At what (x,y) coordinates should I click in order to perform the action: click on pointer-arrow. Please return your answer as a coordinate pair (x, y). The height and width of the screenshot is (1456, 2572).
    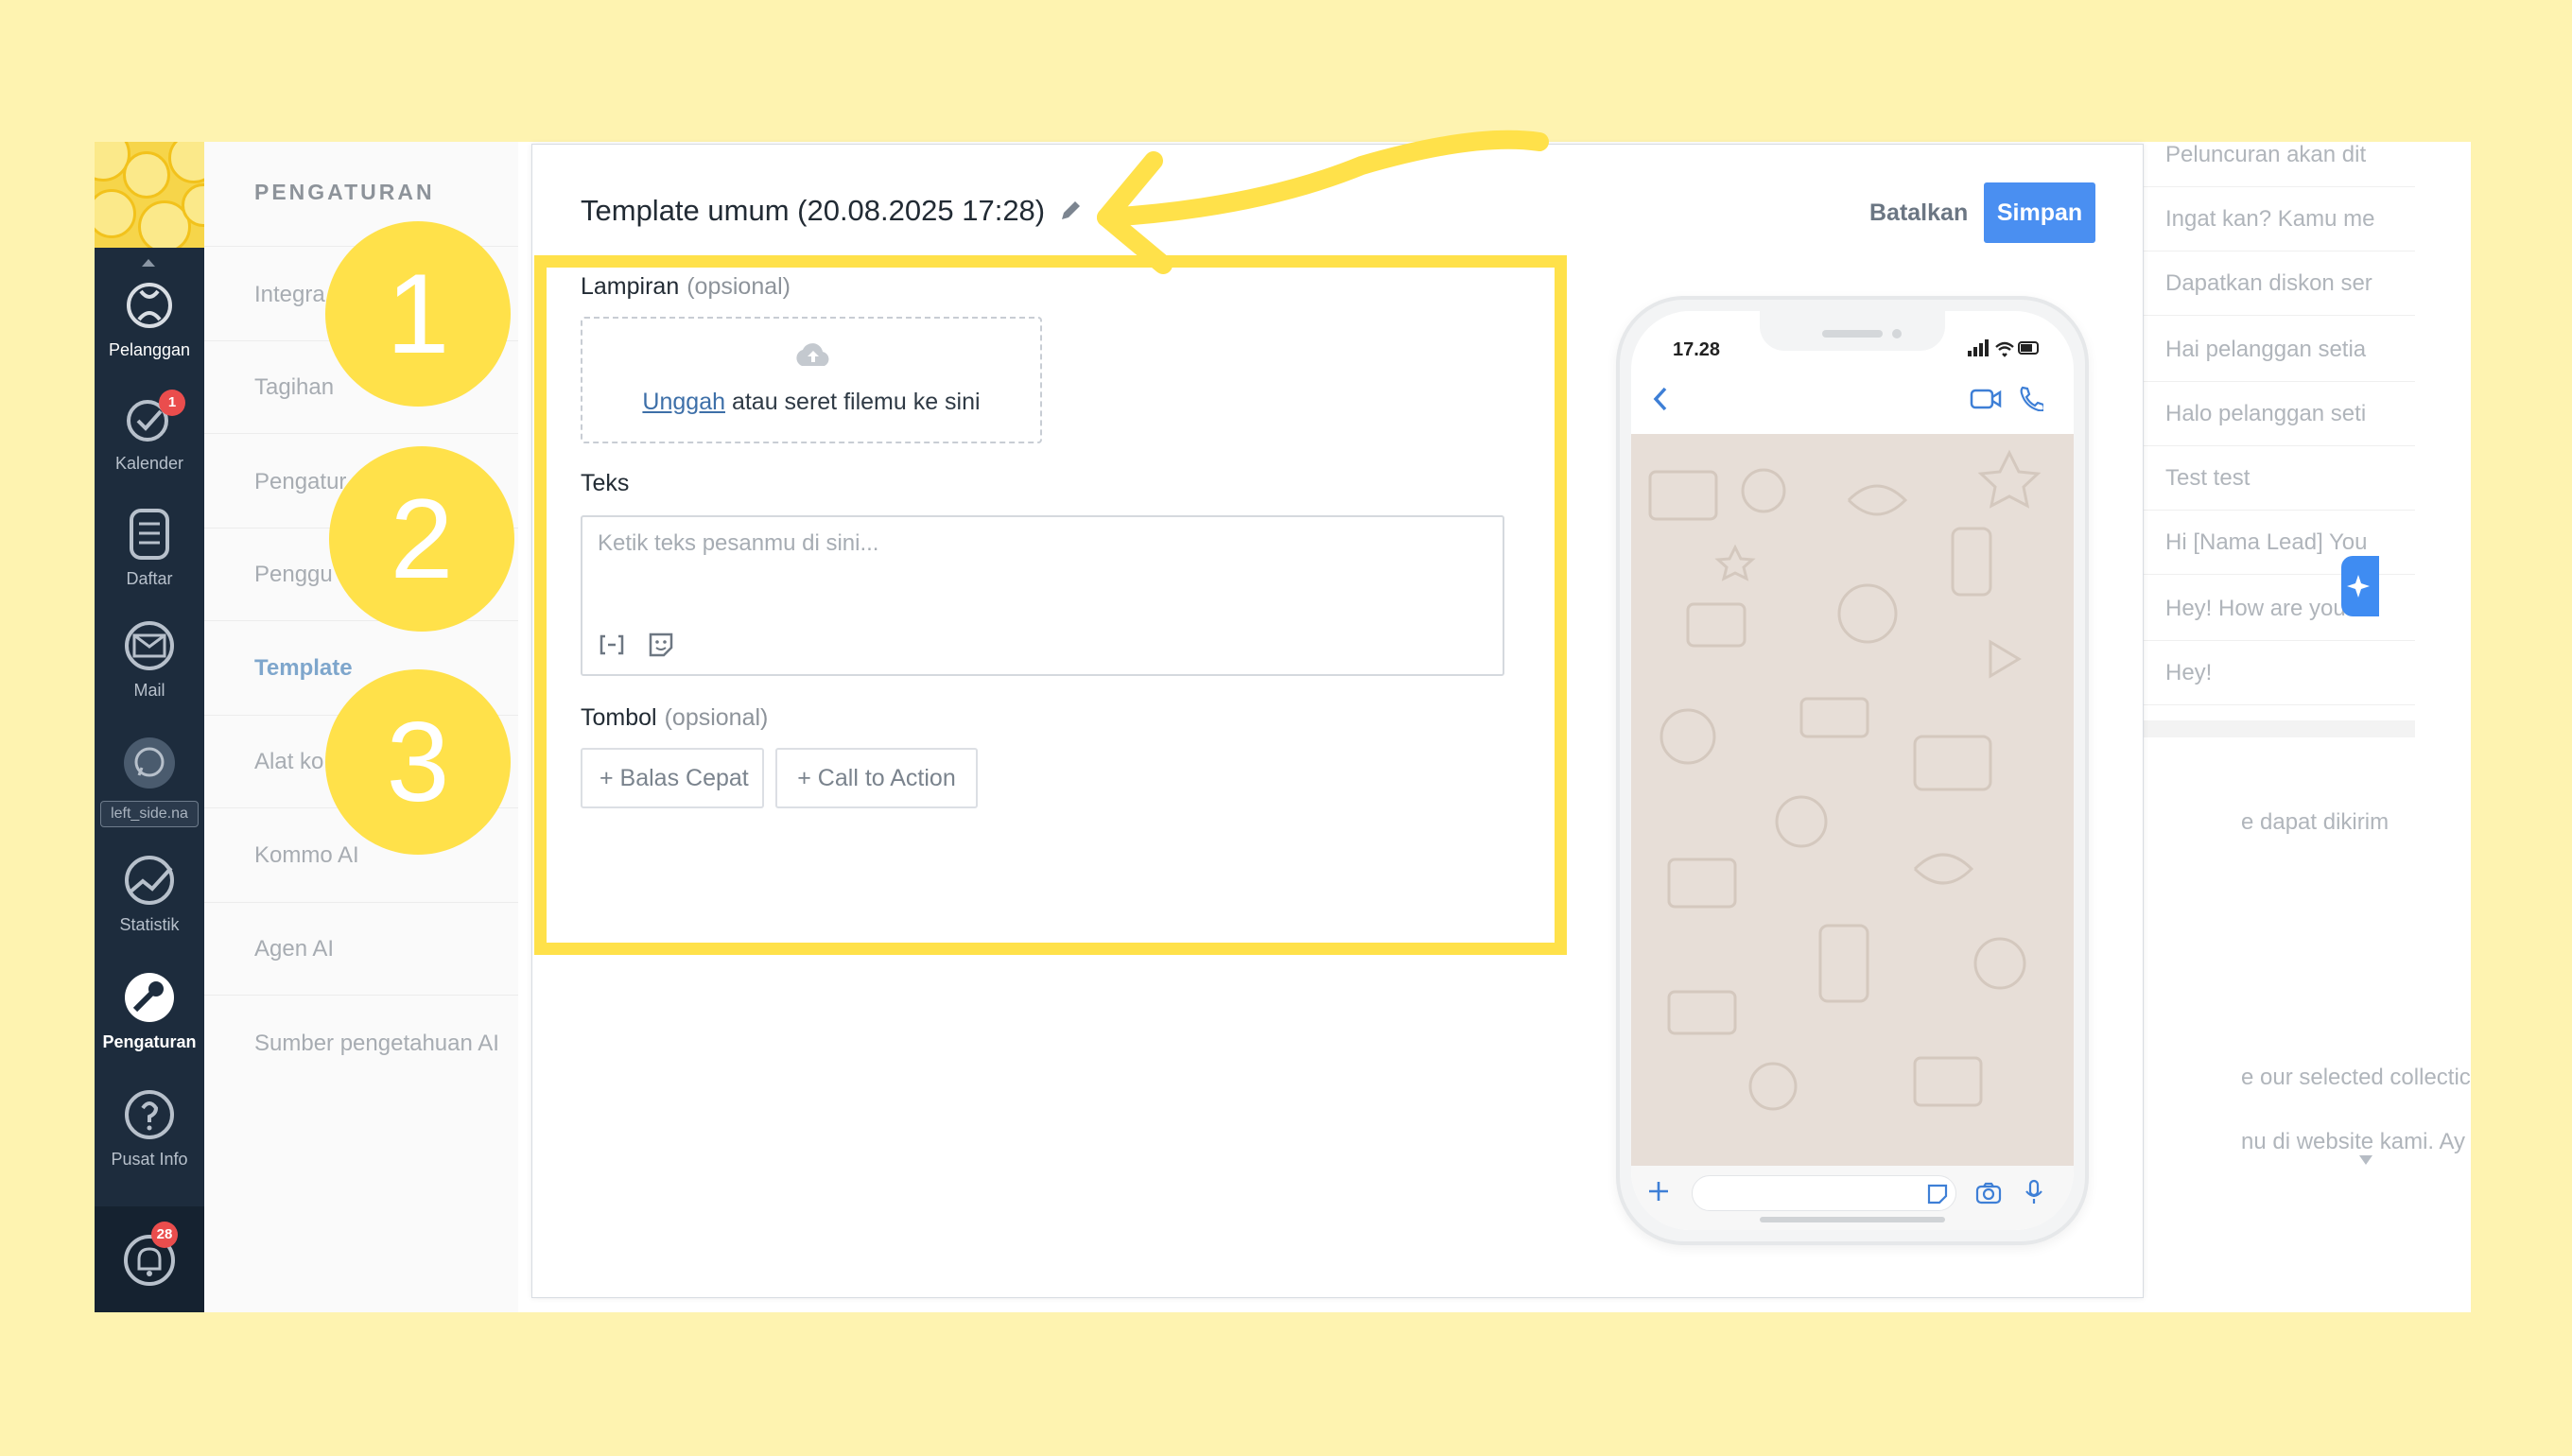
    Looking at the image, I should click on (1323, 202).